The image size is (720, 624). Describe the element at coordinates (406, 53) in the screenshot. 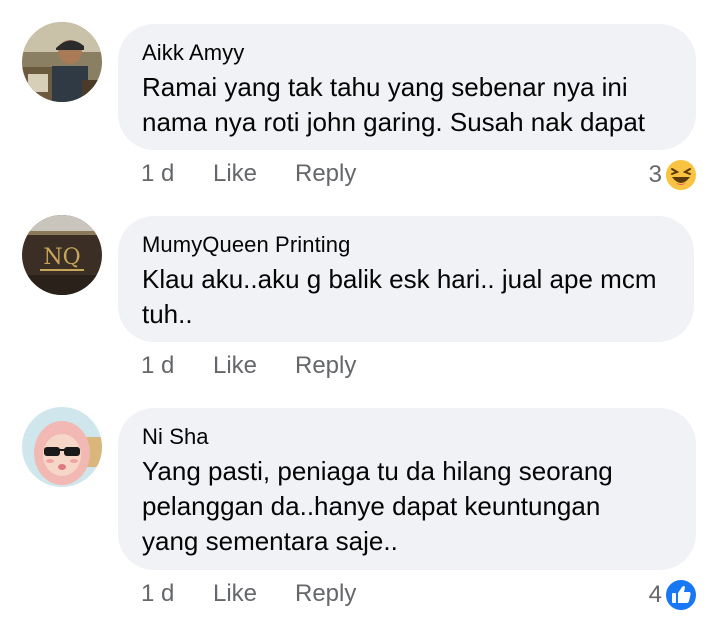

I see `comment-author: Aikk Amyy` at that location.